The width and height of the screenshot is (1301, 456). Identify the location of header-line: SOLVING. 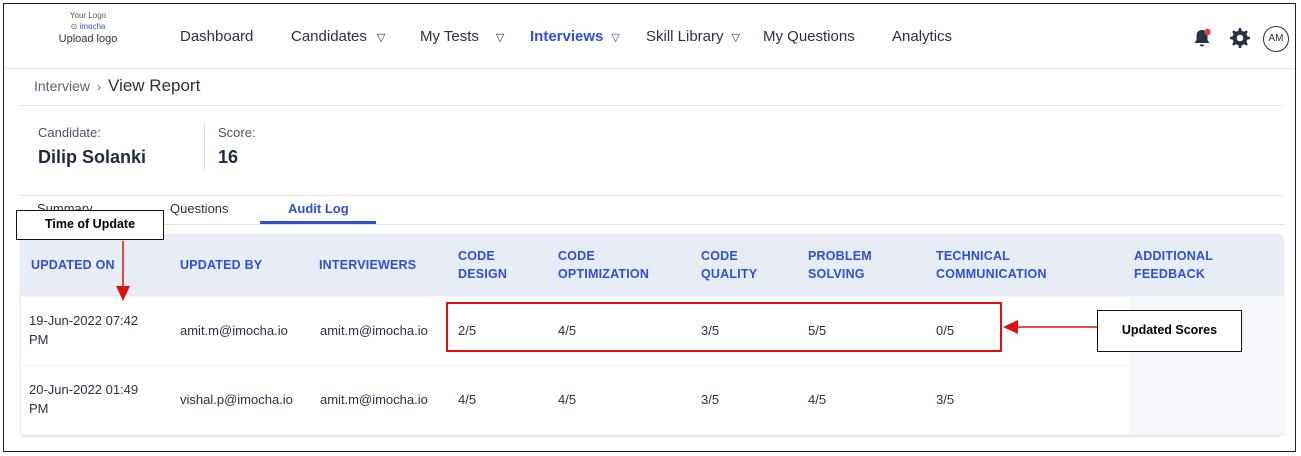
(836, 274).